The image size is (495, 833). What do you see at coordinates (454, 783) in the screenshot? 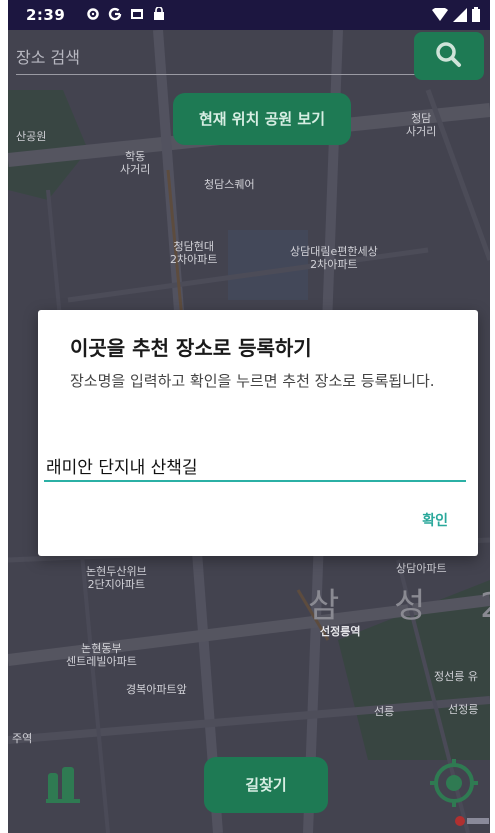
I see `location-target-icon` at bounding box center [454, 783].